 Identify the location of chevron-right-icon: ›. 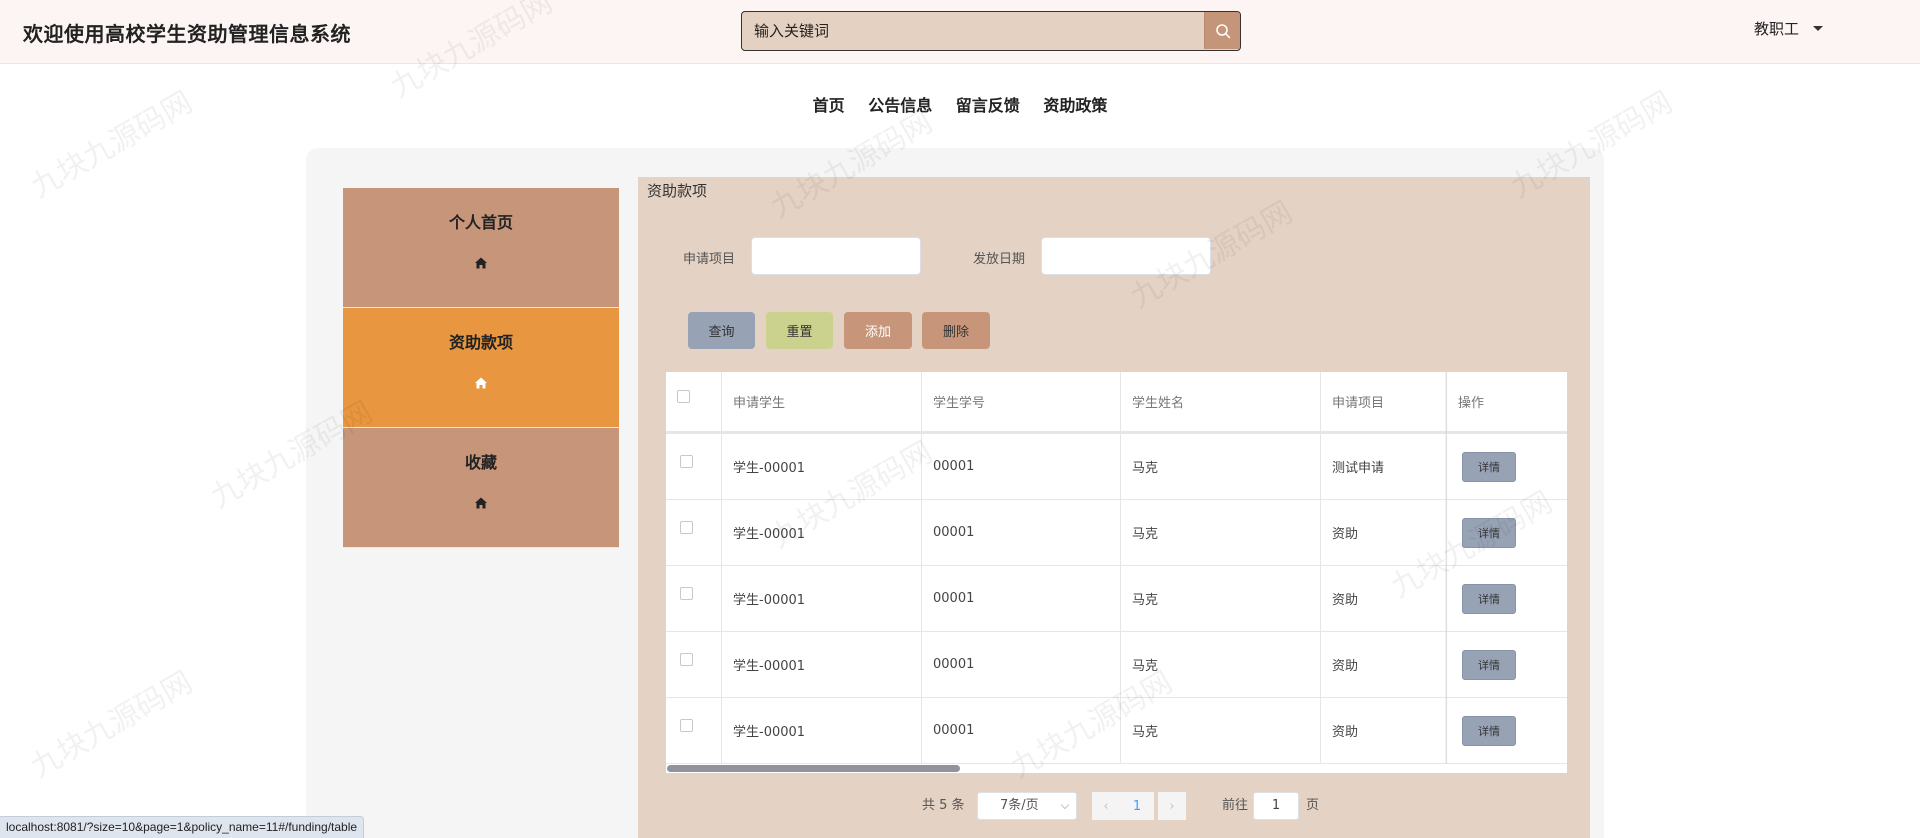
(1172, 806).